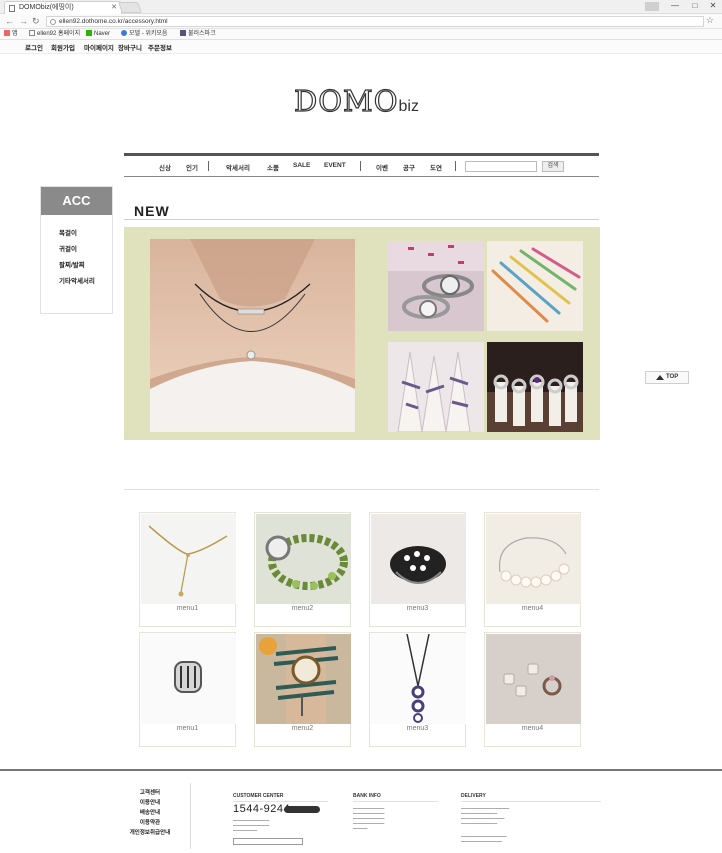  What do you see at coordinates (188, 679) in the screenshot?
I see `product-image-silver-ring` at bounding box center [188, 679].